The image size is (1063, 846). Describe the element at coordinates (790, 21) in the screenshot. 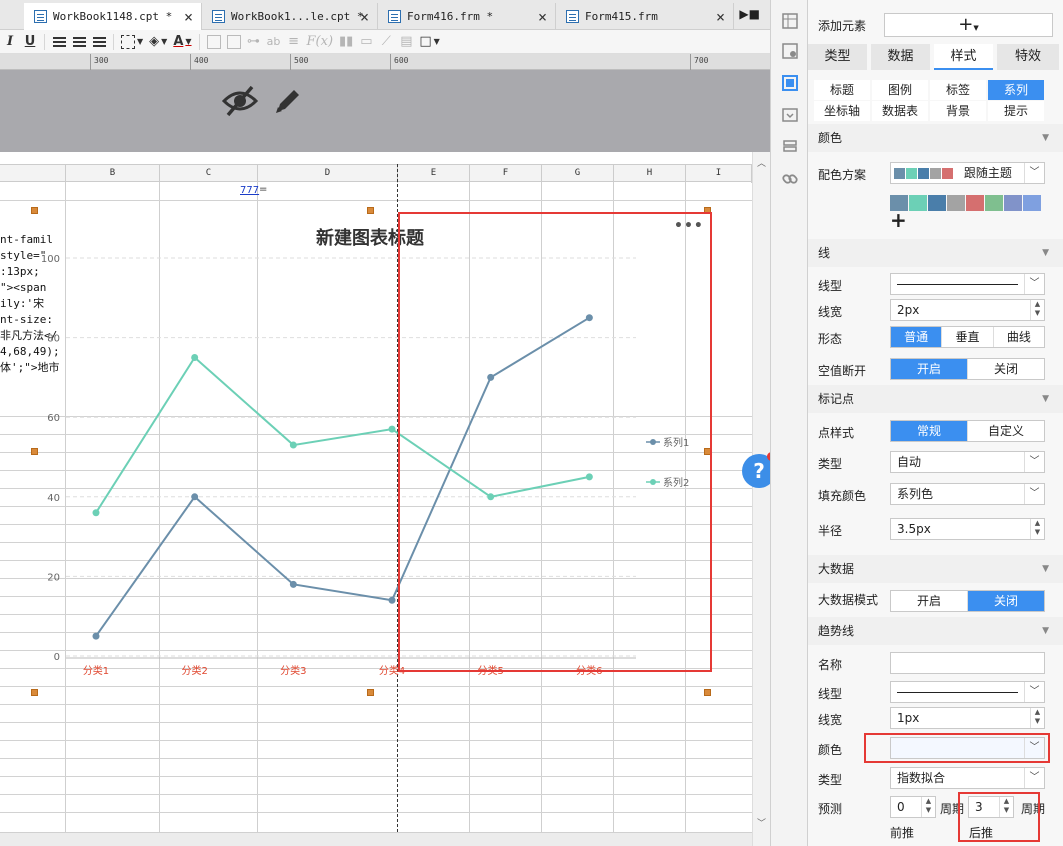

I see `cell-properties-icon` at that location.